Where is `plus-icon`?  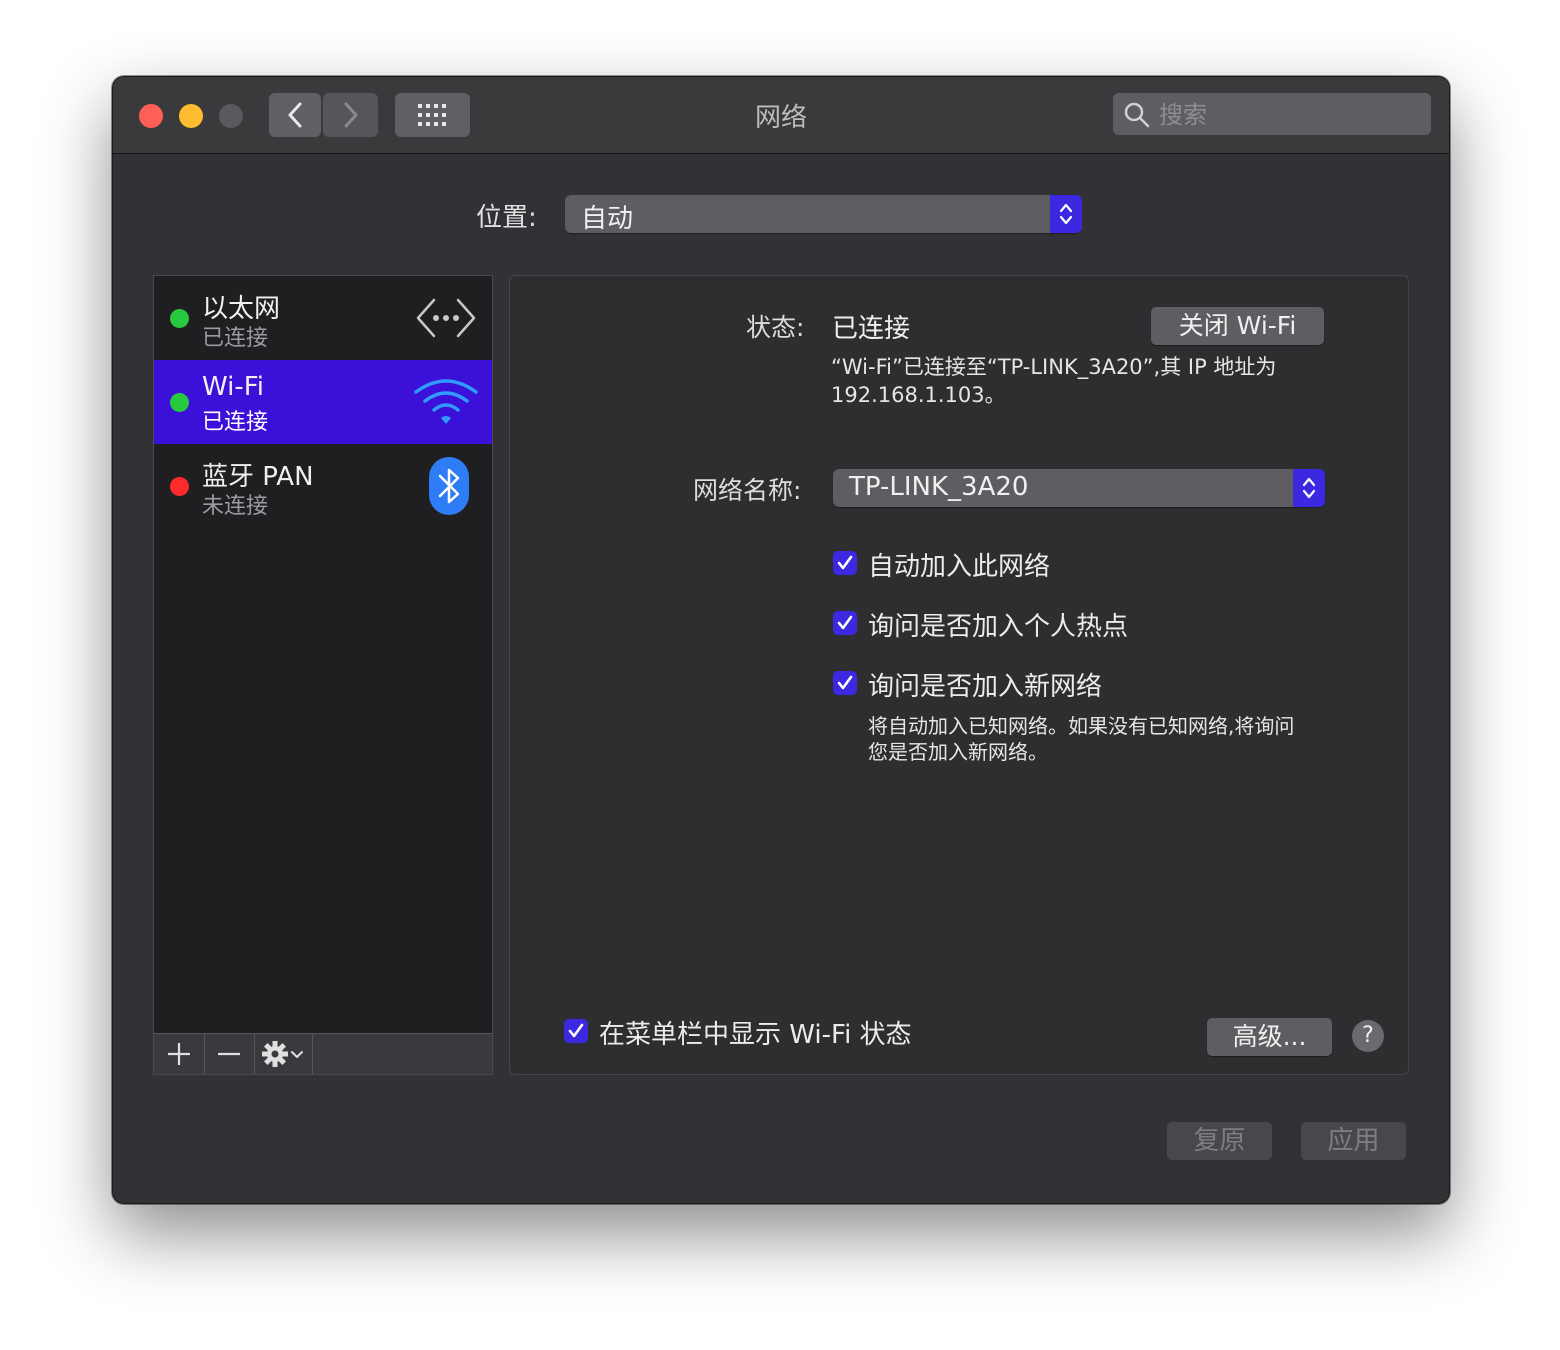
plus-icon is located at coordinates (179, 1054).